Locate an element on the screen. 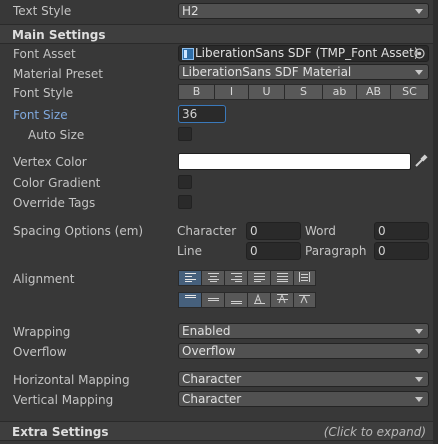 The image size is (438, 444). material-preset-label: Material Preset is located at coordinates (58, 74).